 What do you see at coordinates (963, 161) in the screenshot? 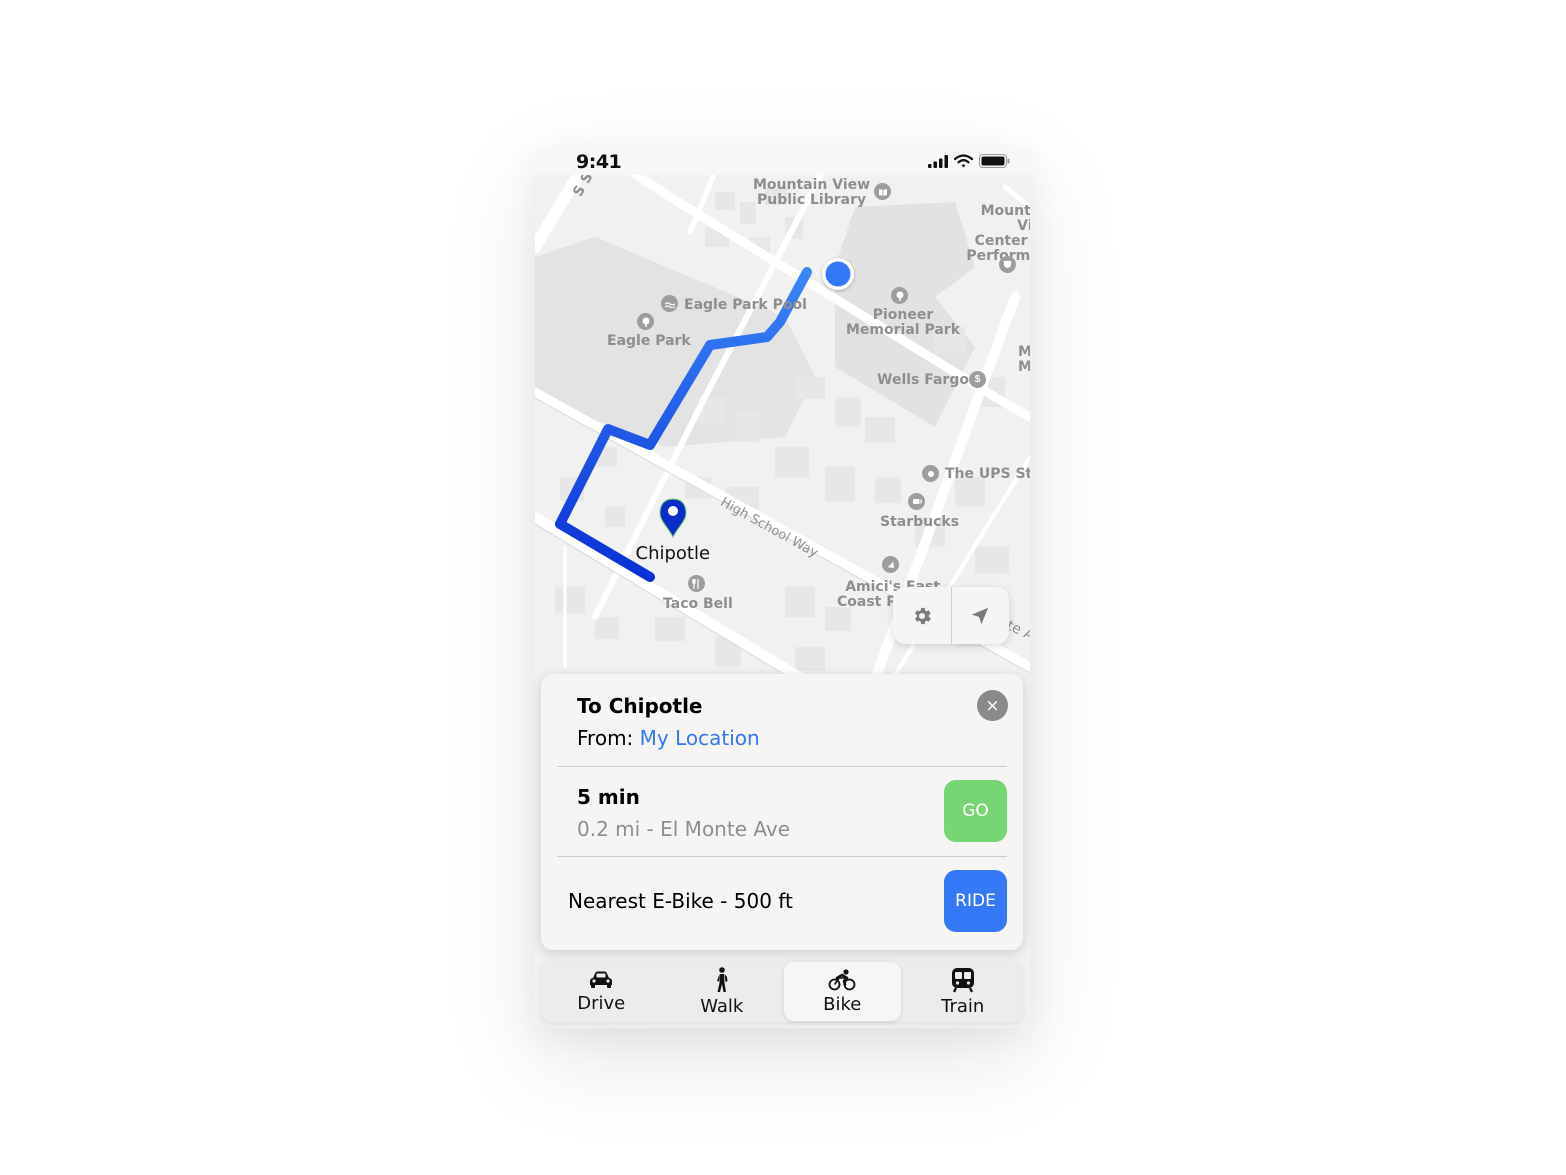
I see `wifi-icon` at bounding box center [963, 161].